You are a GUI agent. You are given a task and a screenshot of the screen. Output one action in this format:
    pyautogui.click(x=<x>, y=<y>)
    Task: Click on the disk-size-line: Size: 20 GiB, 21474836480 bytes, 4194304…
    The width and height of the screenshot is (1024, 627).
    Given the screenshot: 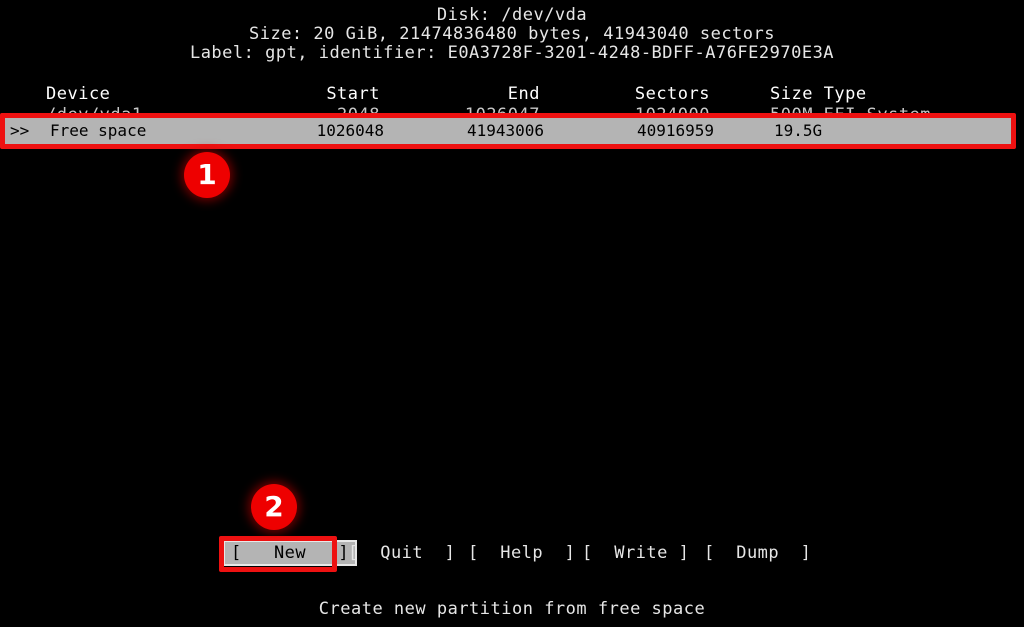 What is the action you would take?
    pyautogui.click(x=511, y=34)
    